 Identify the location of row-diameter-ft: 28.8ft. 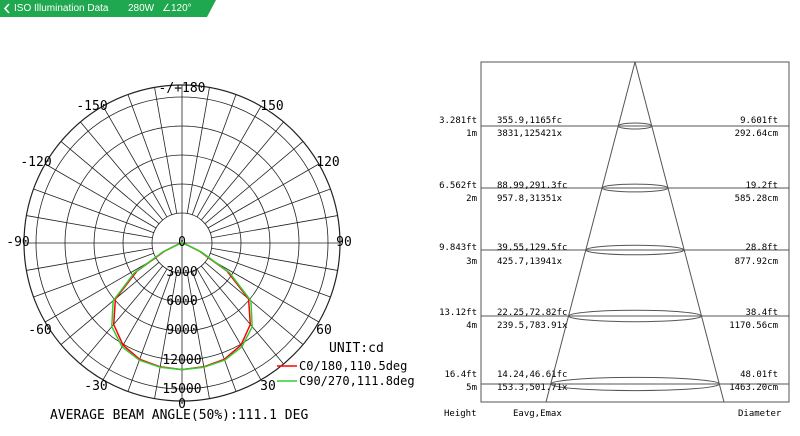
(761, 248).